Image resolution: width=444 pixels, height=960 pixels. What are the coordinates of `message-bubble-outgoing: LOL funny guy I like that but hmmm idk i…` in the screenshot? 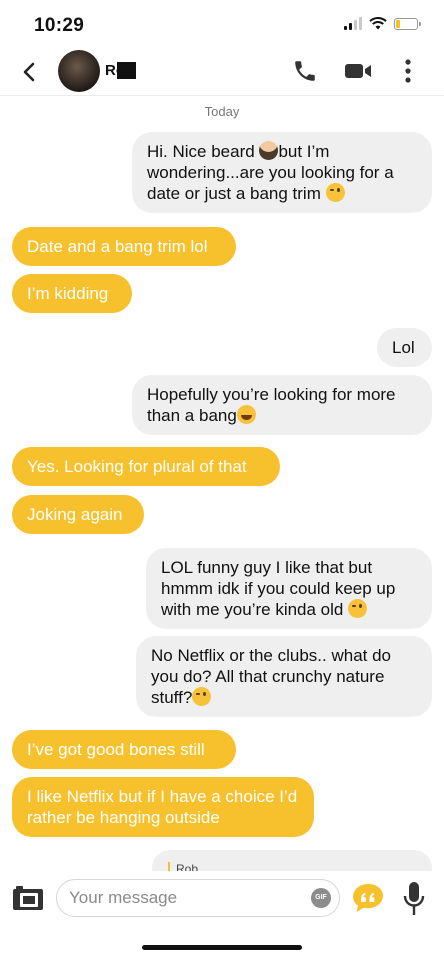 It's located at (289, 588).